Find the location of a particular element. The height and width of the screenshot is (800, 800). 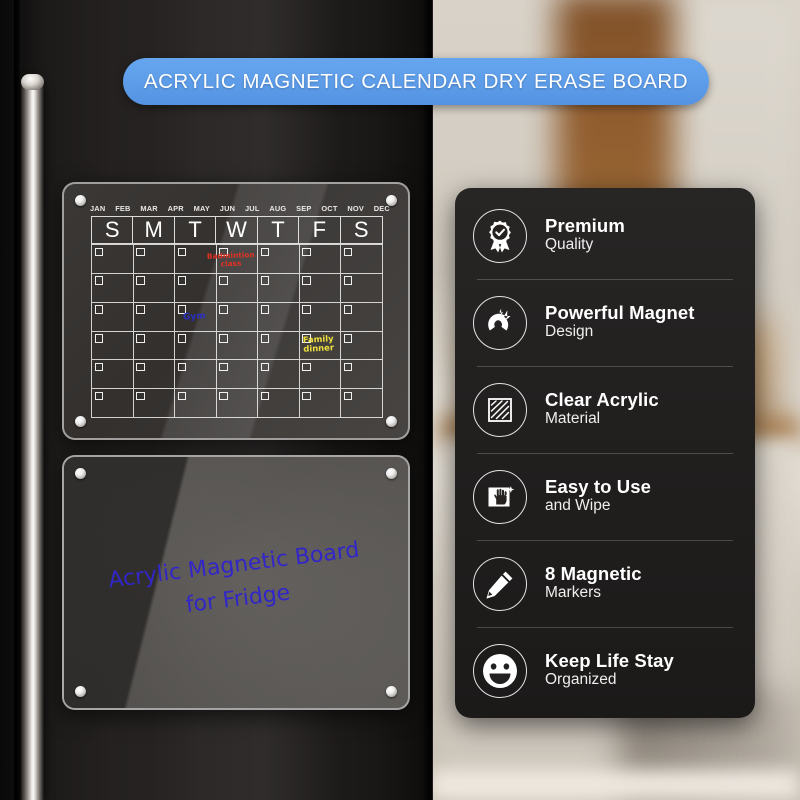

feature-title: Premium is located at coordinates (585, 225).